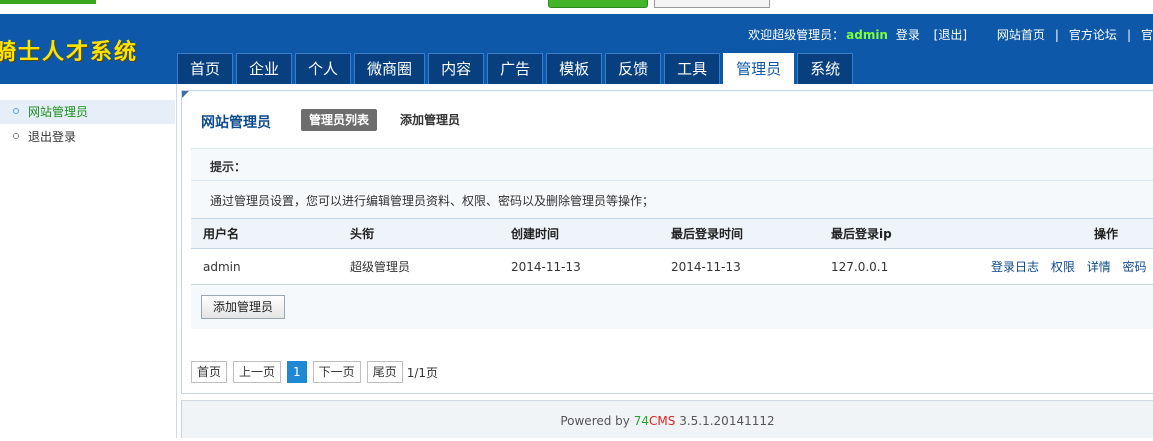 The height and width of the screenshot is (441, 1153). I want to click on details-link: 详情, so click(1099, 267).